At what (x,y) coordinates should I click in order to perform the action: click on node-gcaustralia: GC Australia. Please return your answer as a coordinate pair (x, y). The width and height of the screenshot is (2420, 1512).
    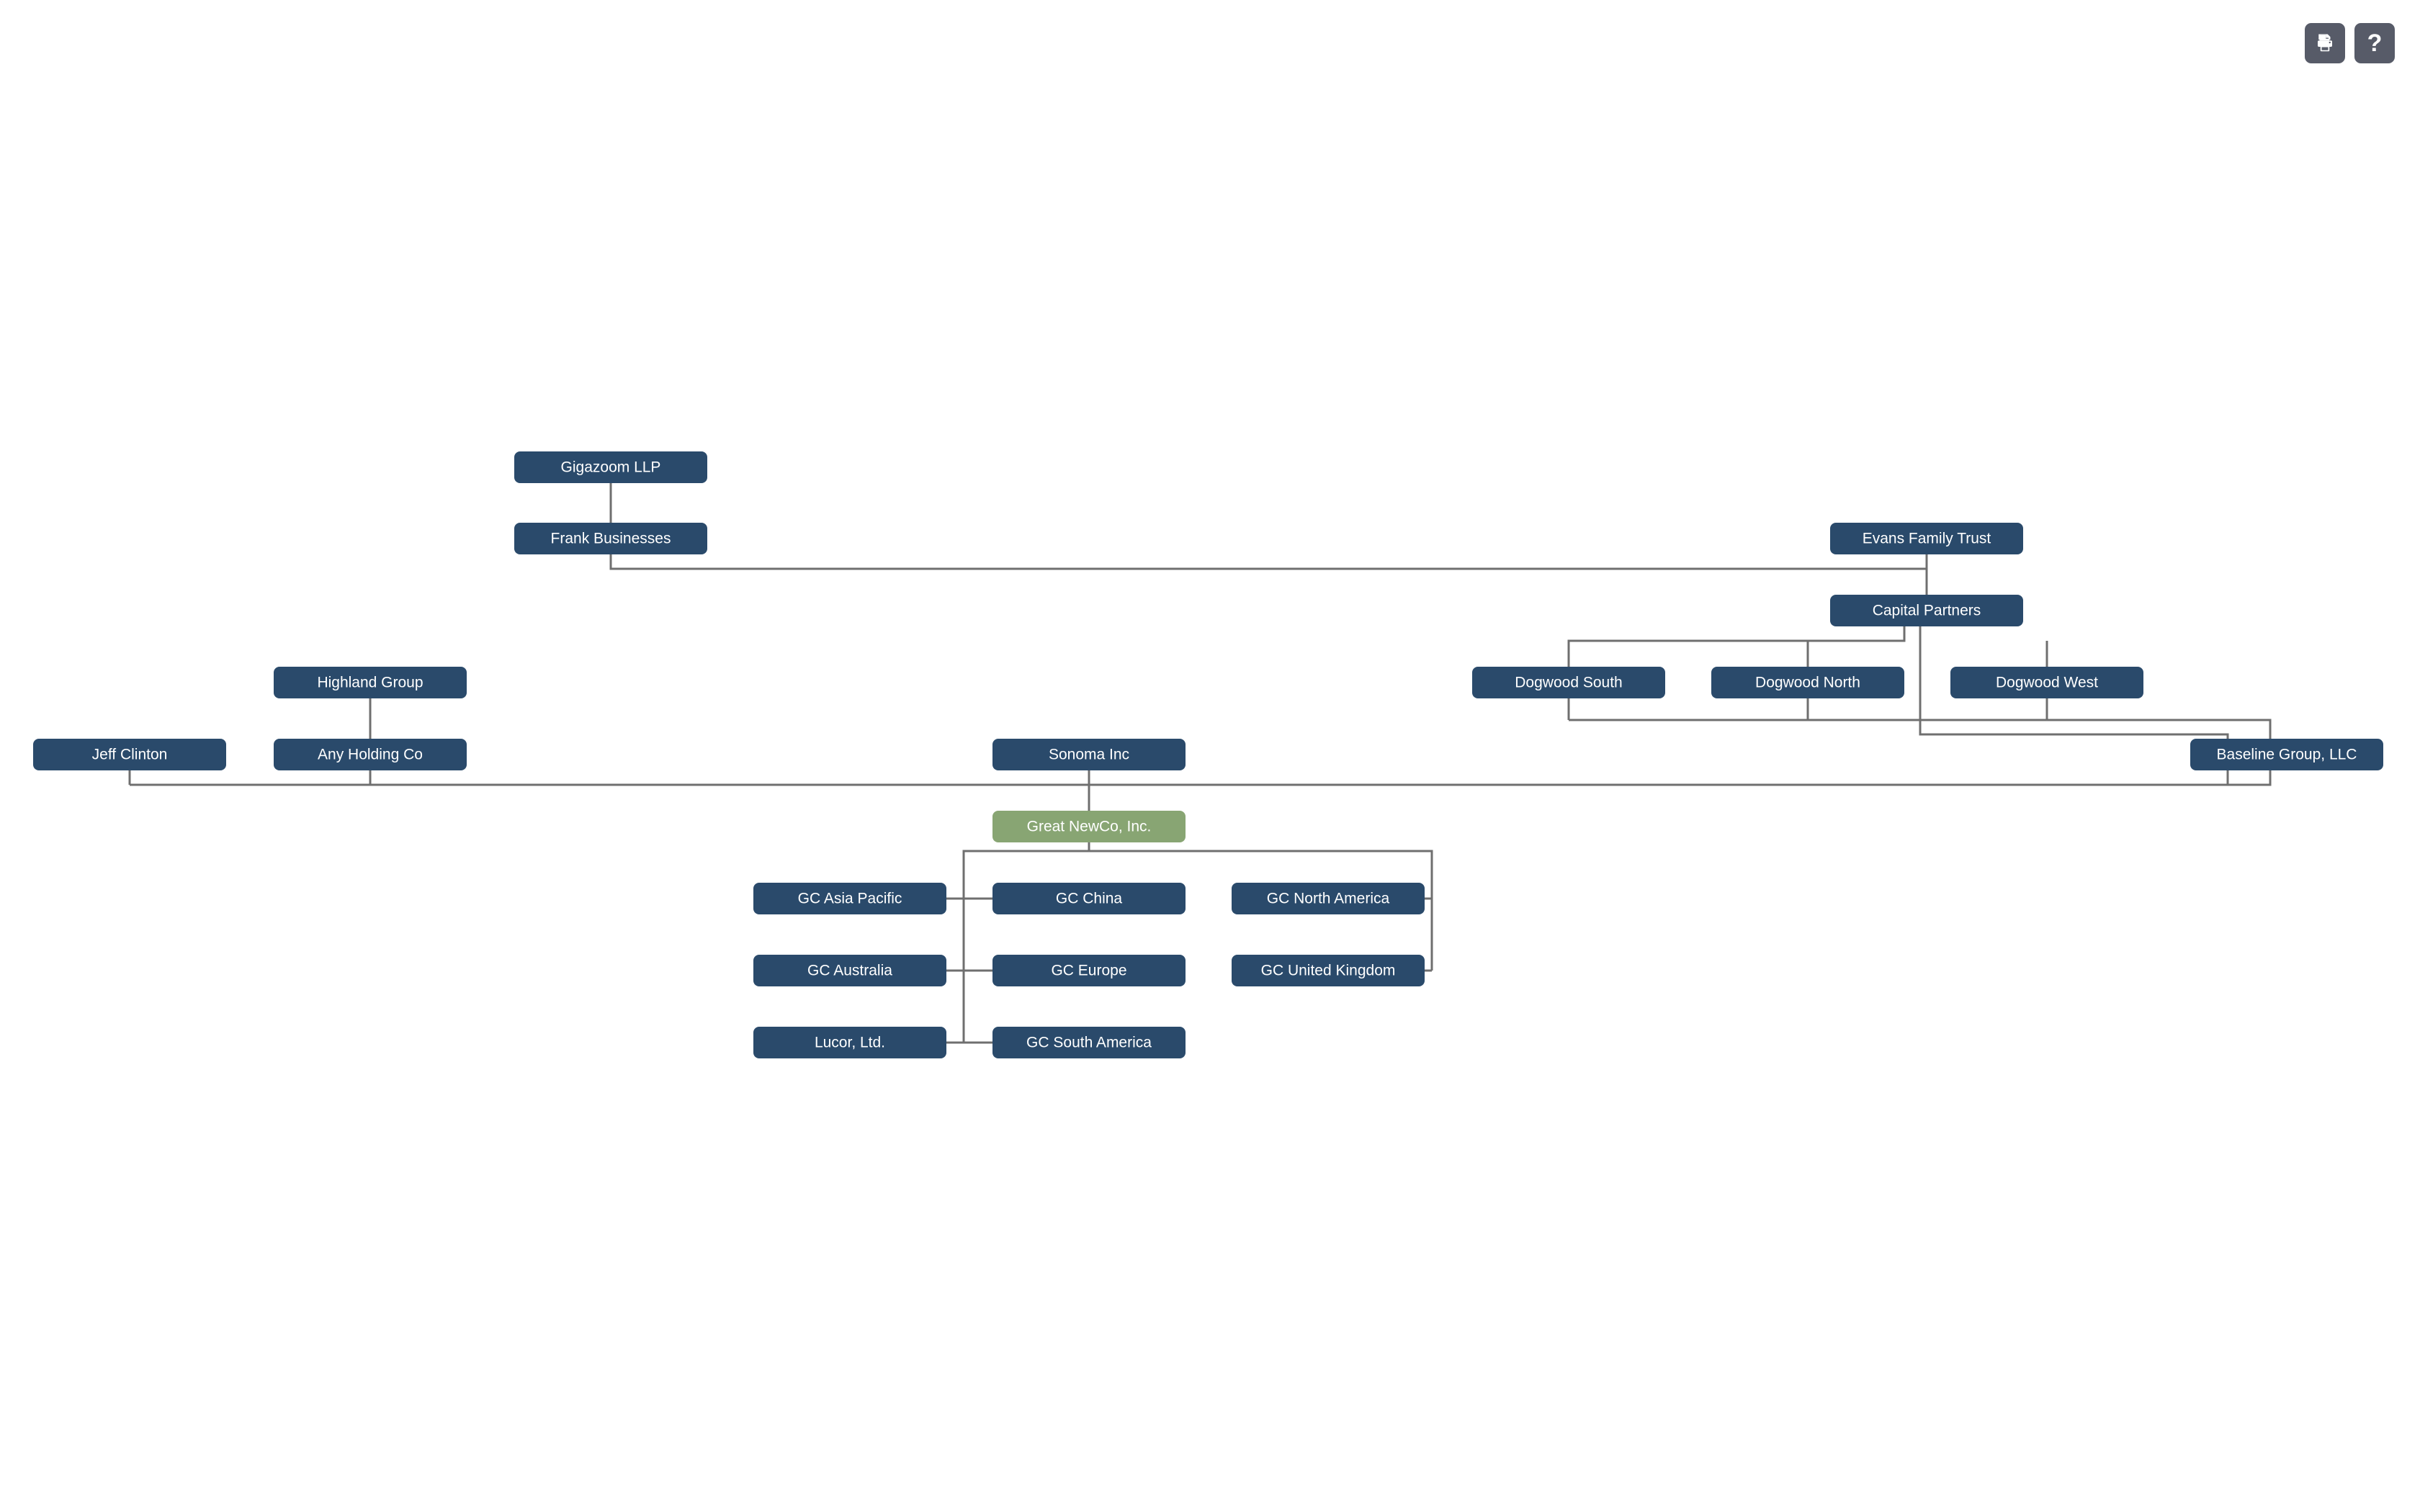
    Looking at the image, I should click on (850, 970).